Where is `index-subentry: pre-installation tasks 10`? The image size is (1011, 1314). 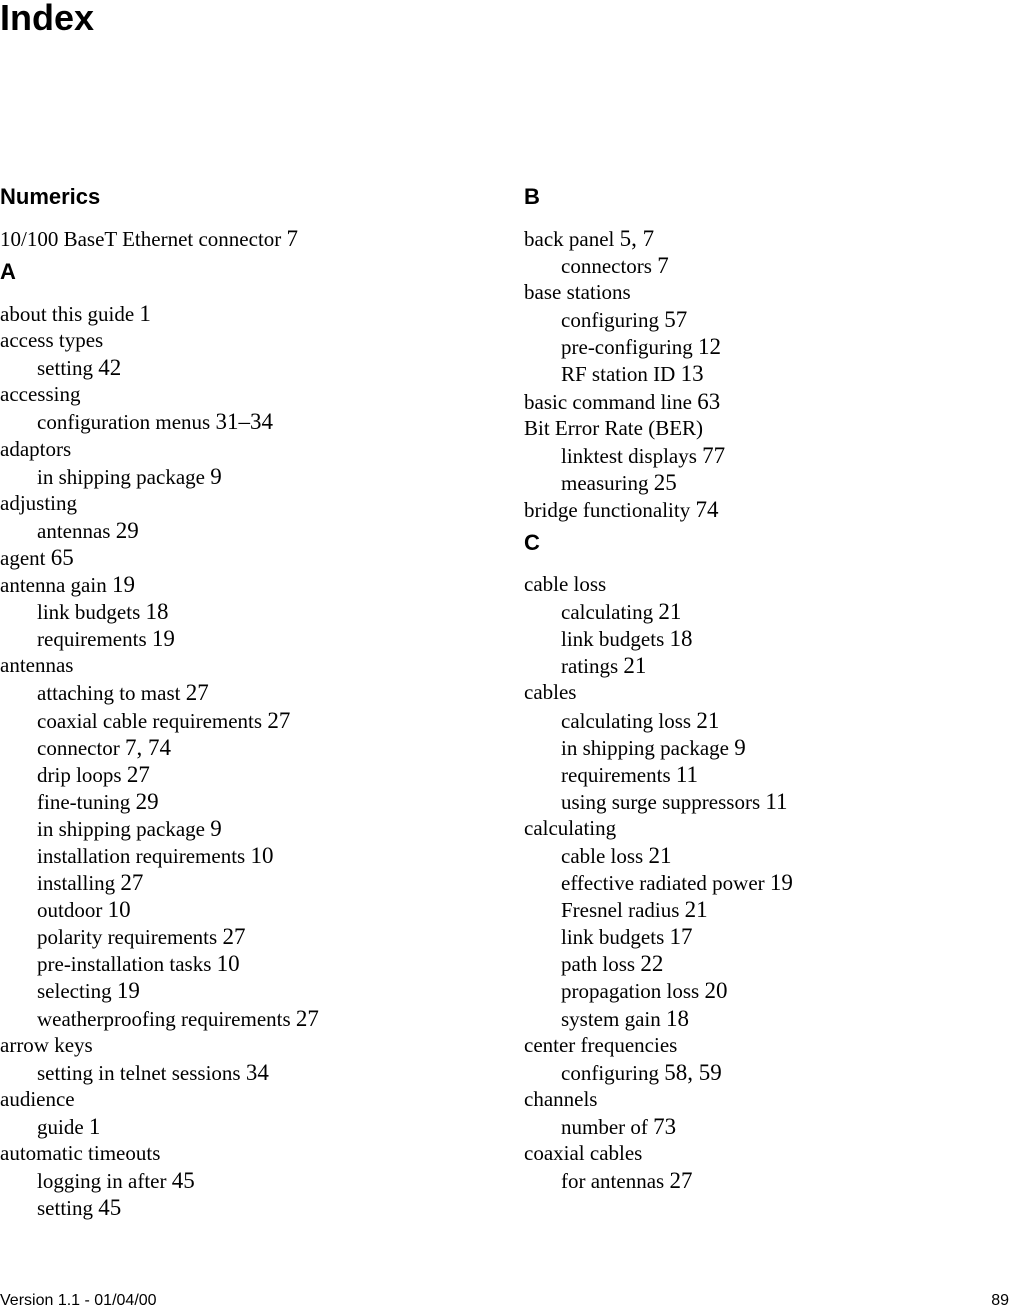
index-subentry: pre-installation tasks 10 is located at coordinates (235, 963).